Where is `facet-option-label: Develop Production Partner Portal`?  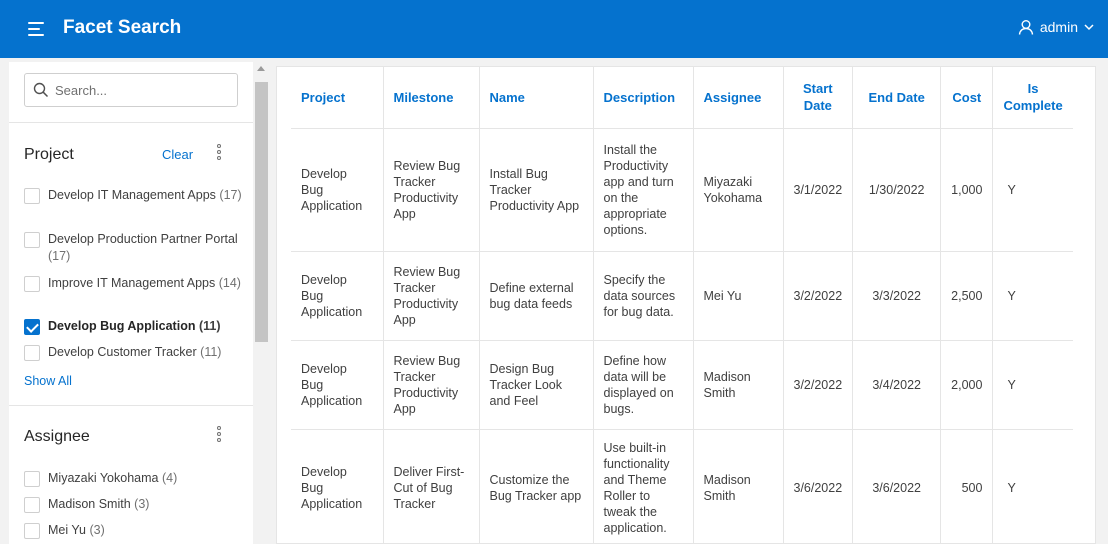
facet-option-label: Develop Production Partner Portal is located at coordinates (143, 239).